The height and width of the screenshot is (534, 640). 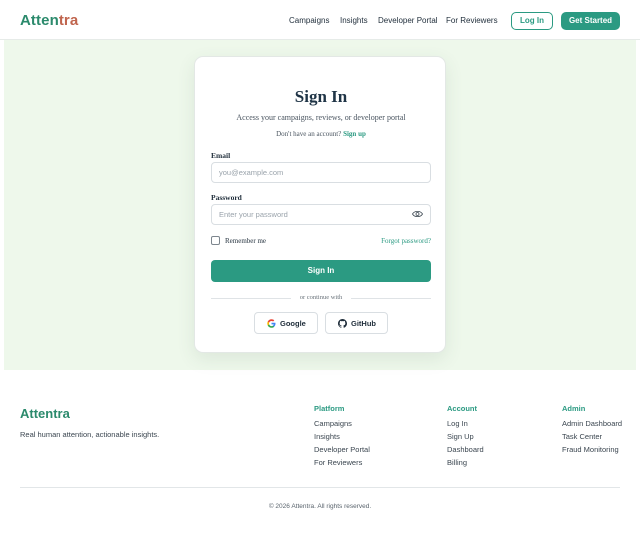 What do you see at coordinates (457, 462) in the screenshot?
I see `footer-link-billing: Billing` at bounding box center [457, 462].